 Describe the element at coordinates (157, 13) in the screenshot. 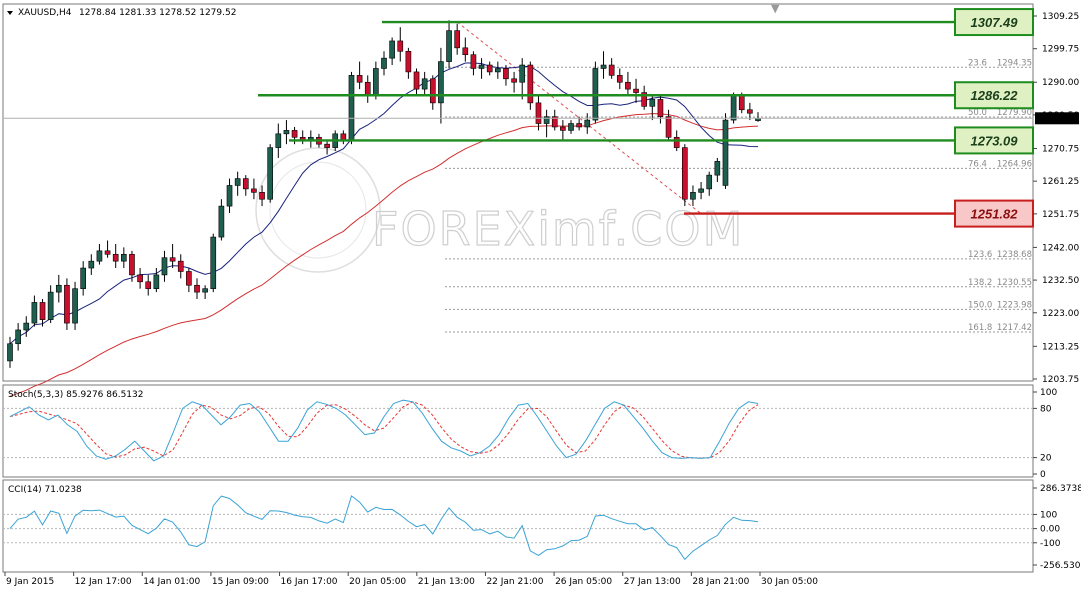

I see `ohlc-values: 1278.84 1281.33 1278.52 1279.52` at that location.